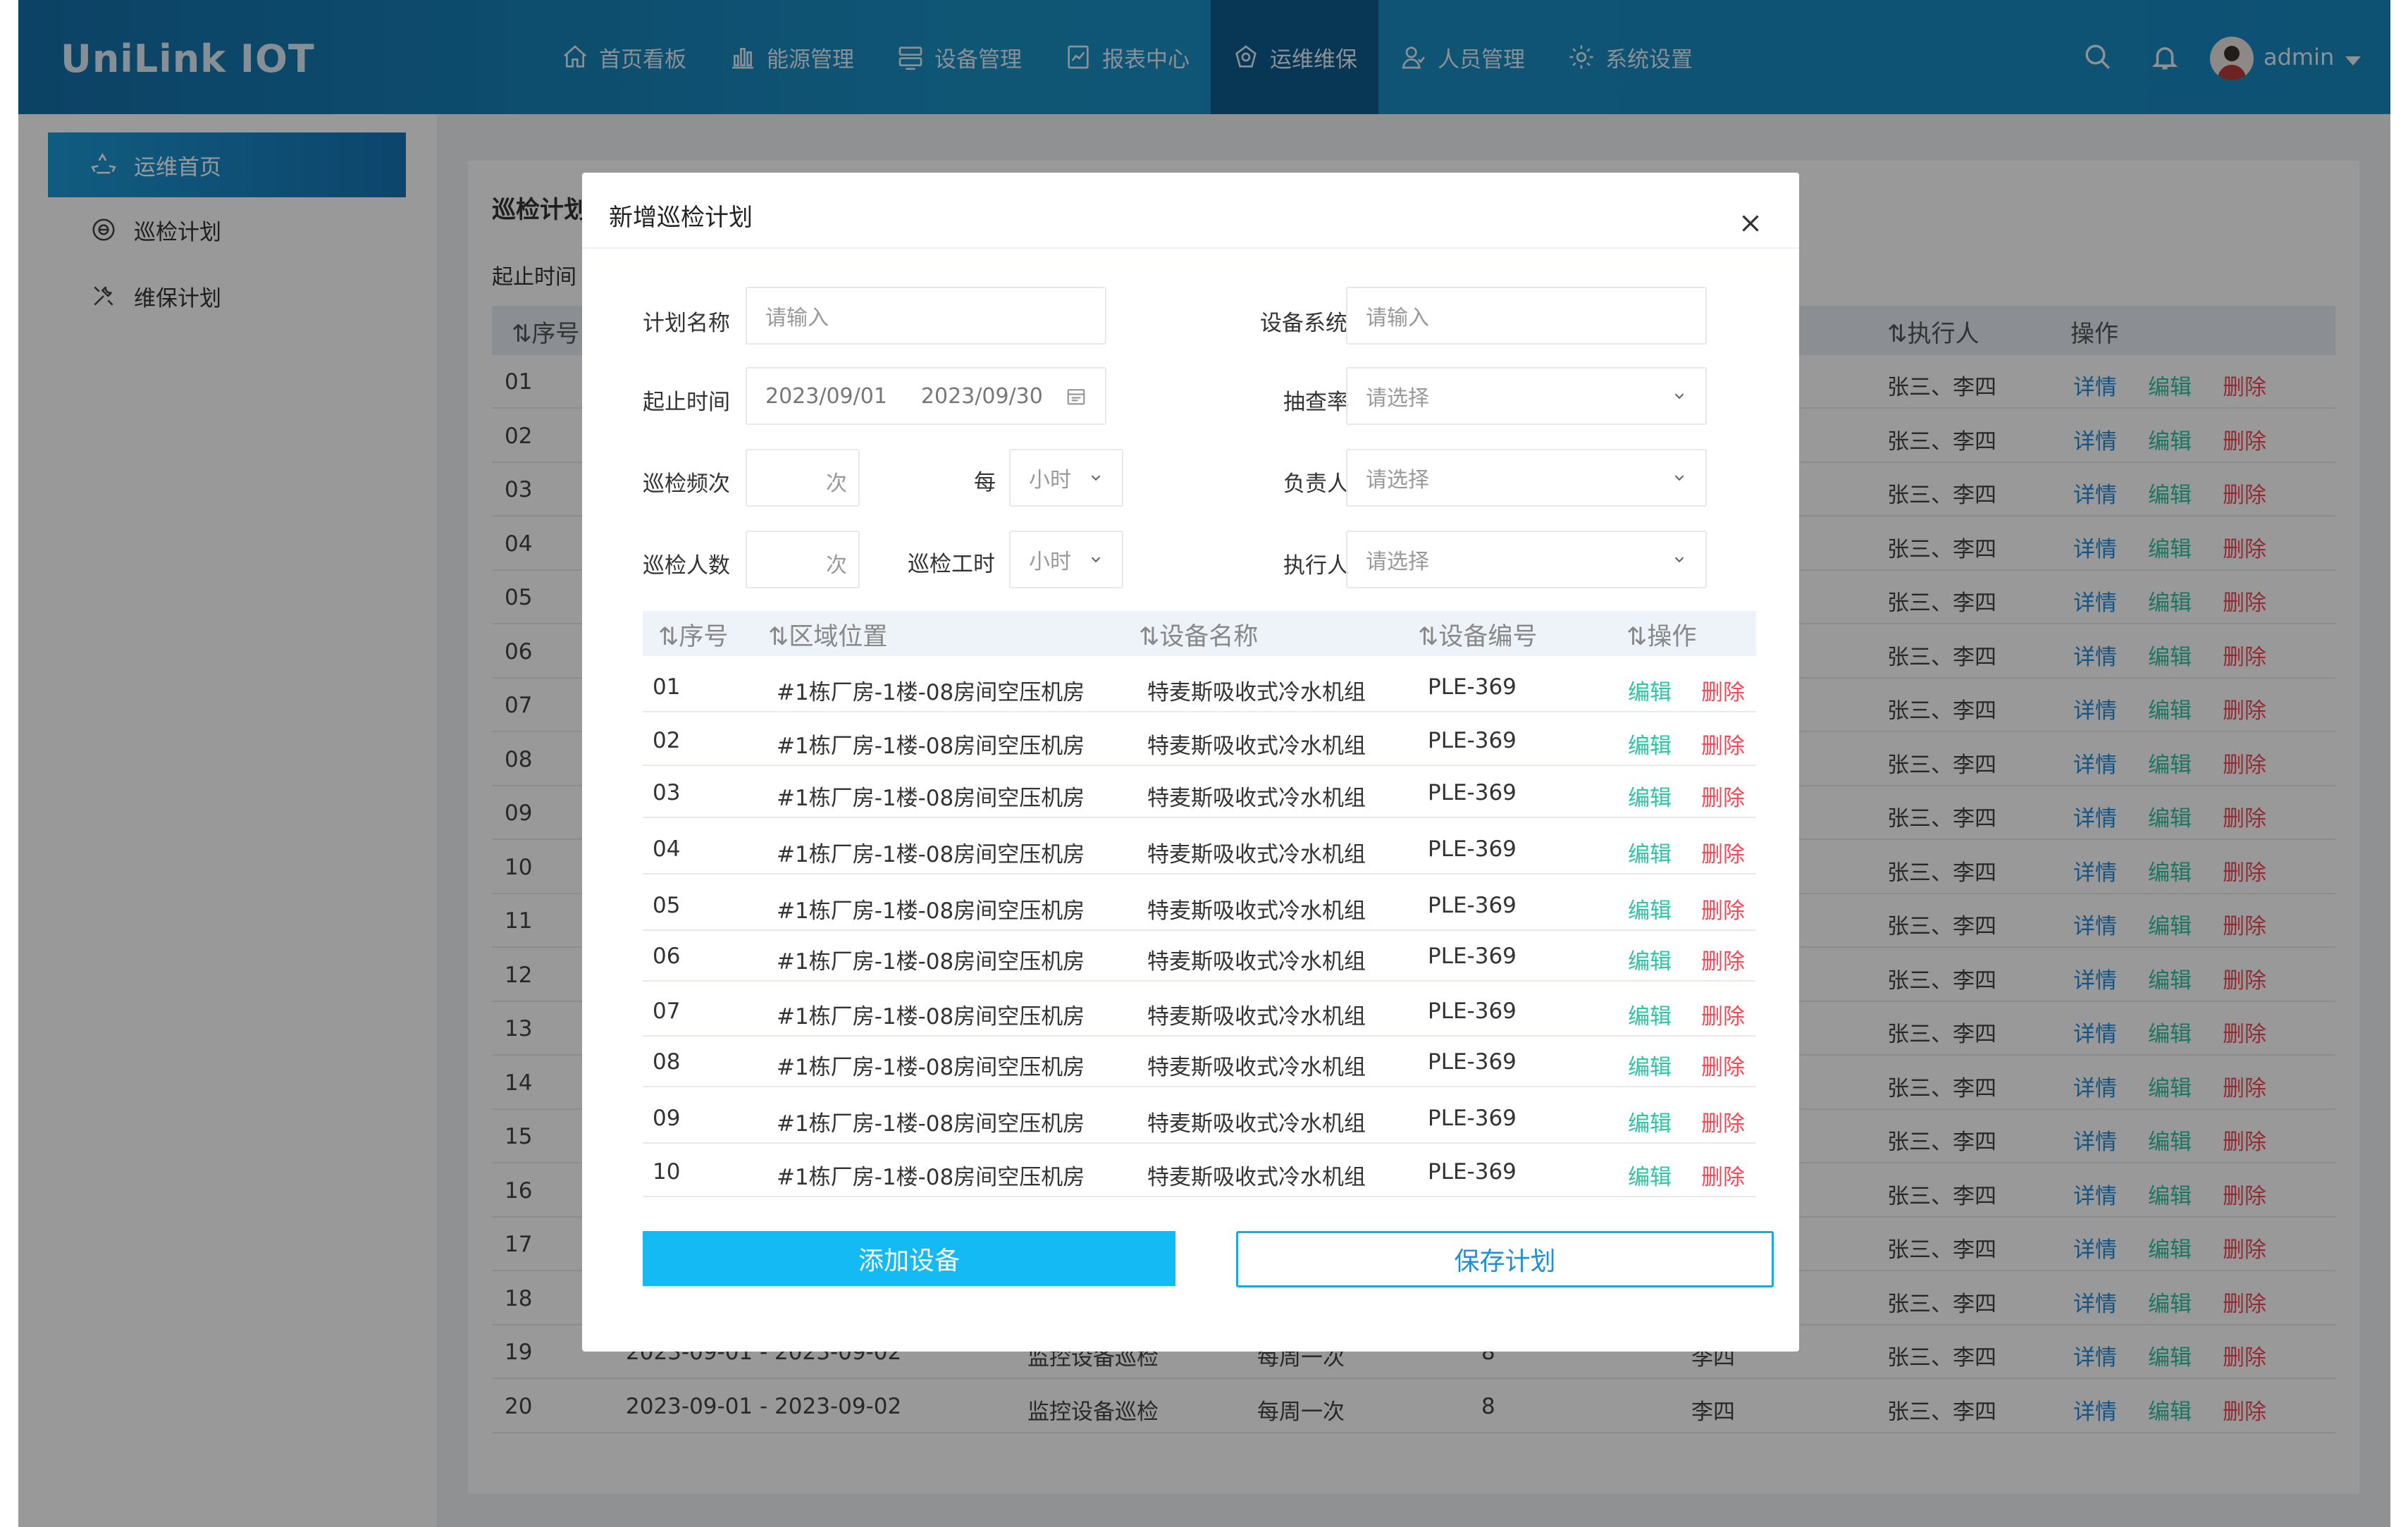 This screenshot has width=2408, height=1527. What do you see at coordinates (667, 849) in the screenshot?
I see `cell-seq: 04` at bounding box center [667, 849].